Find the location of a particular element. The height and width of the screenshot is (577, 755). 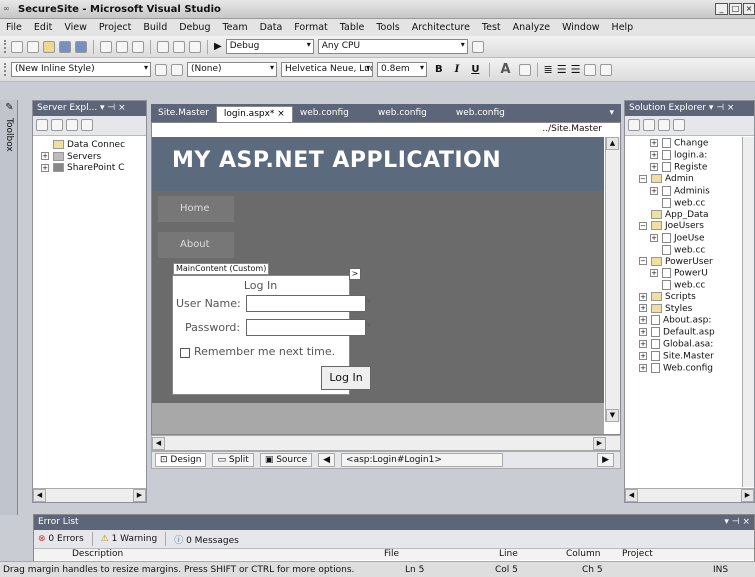

tag-nav-left-icon: ◀ is located at coordinates (327, 460).